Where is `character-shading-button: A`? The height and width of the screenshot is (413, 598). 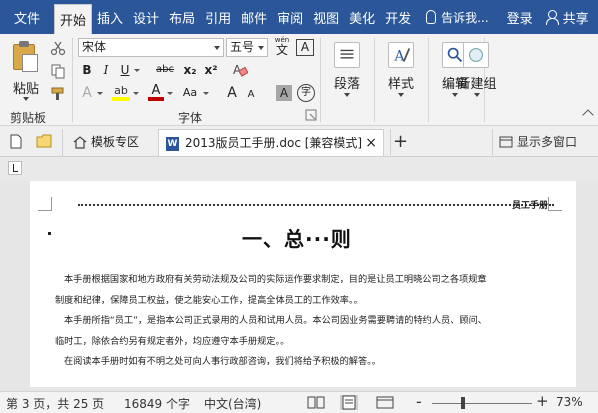 character-shading-button: A is located at coordinates (284, 93).